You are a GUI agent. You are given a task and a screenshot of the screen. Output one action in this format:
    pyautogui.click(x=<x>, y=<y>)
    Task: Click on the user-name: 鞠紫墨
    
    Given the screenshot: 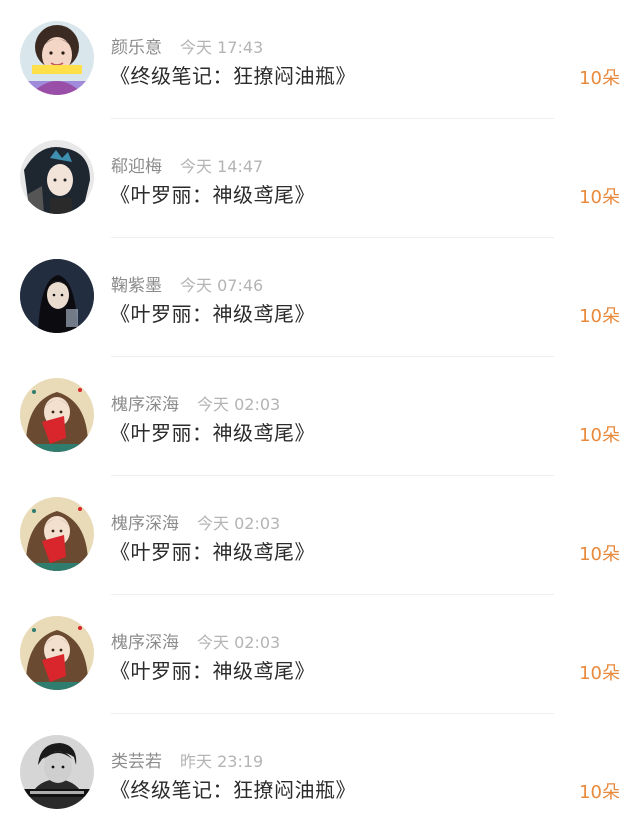 What is the action you would take?
    pyautogui.click(x=136, y=283)
    